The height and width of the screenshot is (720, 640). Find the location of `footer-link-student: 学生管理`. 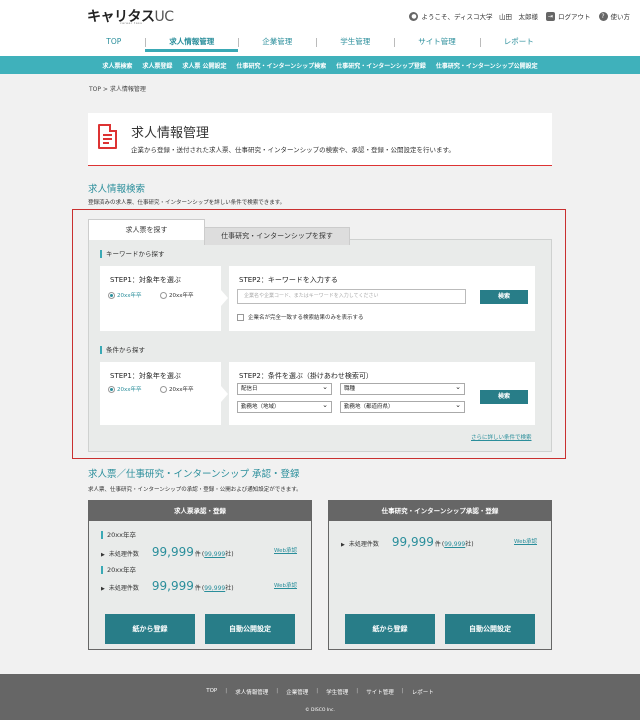

footer-link-student: 学生管理 is located at coordinates (336, 692).